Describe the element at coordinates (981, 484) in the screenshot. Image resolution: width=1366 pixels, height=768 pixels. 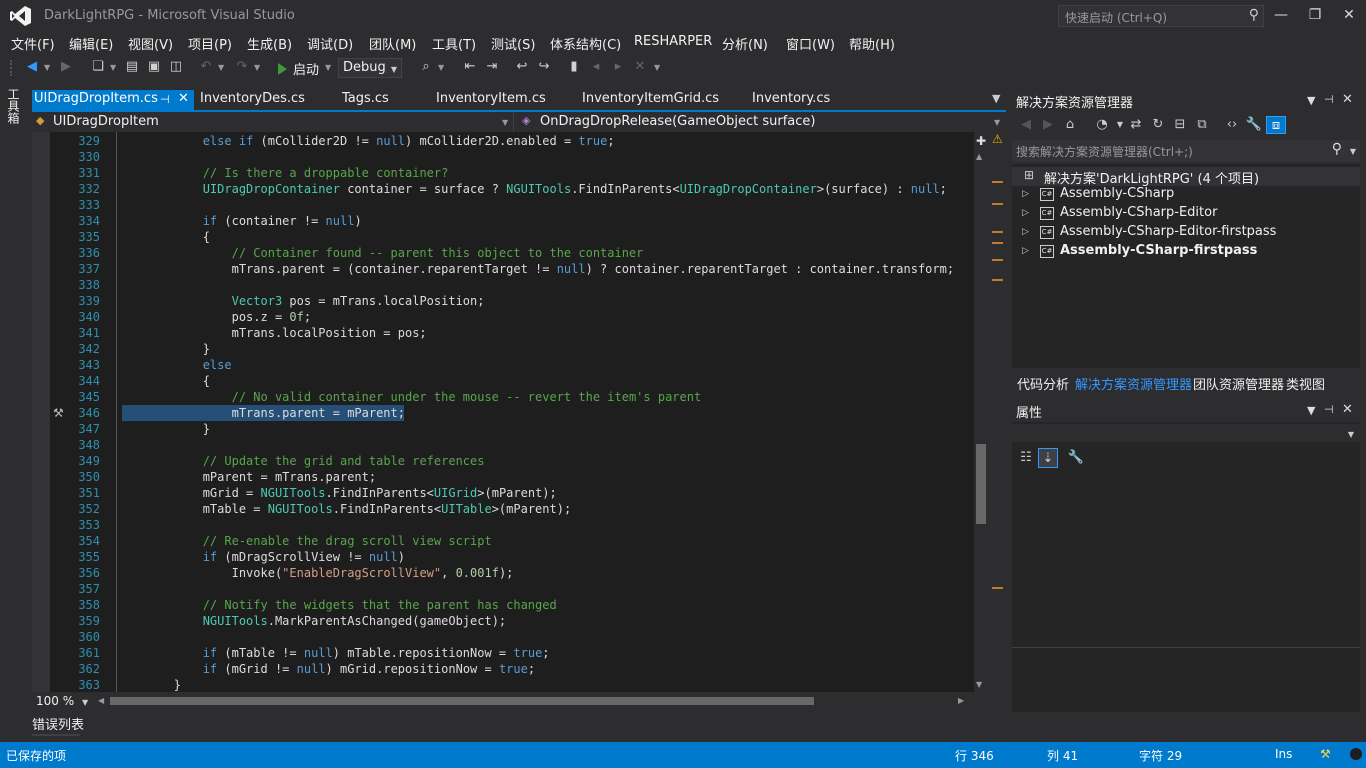
I see `scrollbar-thumb` at that location.